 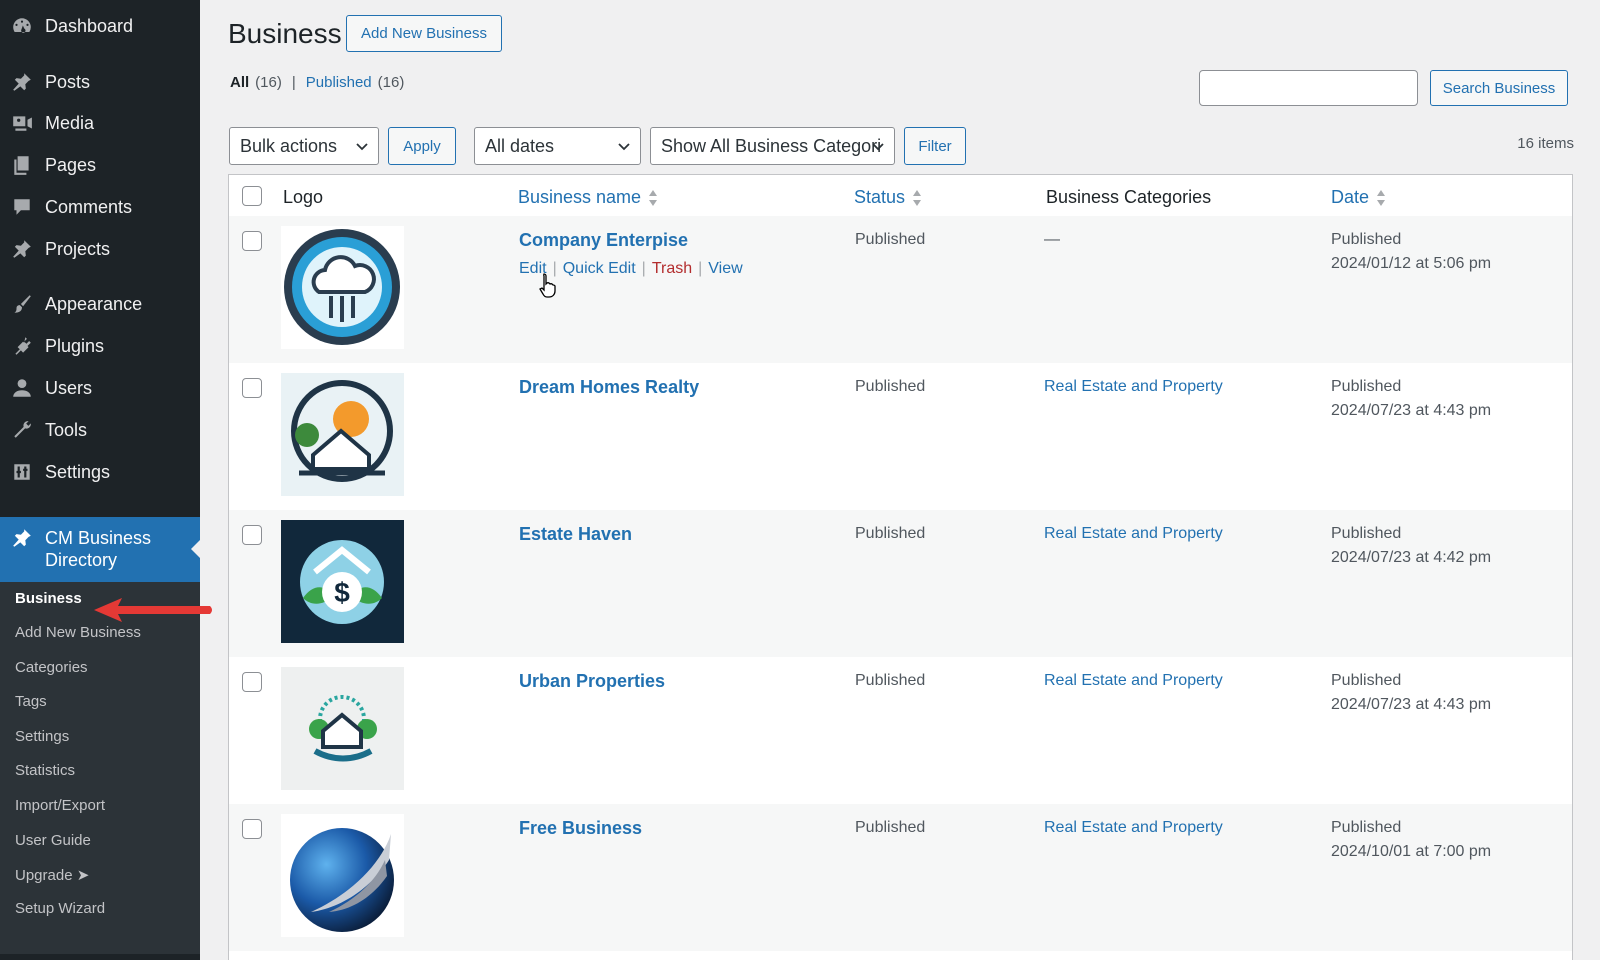 What do you see at coordinates (725, 269) in the screenshot?
I see `view-link: View` at bounding box center [725, 269].